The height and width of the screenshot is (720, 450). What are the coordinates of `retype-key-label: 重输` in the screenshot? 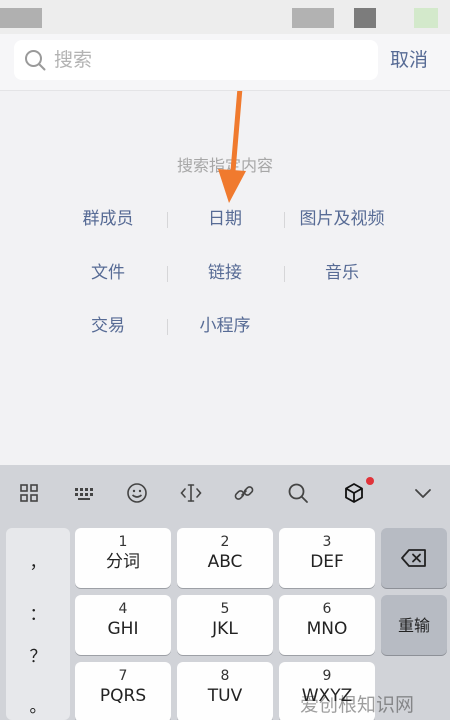 It's located at (413, 625).